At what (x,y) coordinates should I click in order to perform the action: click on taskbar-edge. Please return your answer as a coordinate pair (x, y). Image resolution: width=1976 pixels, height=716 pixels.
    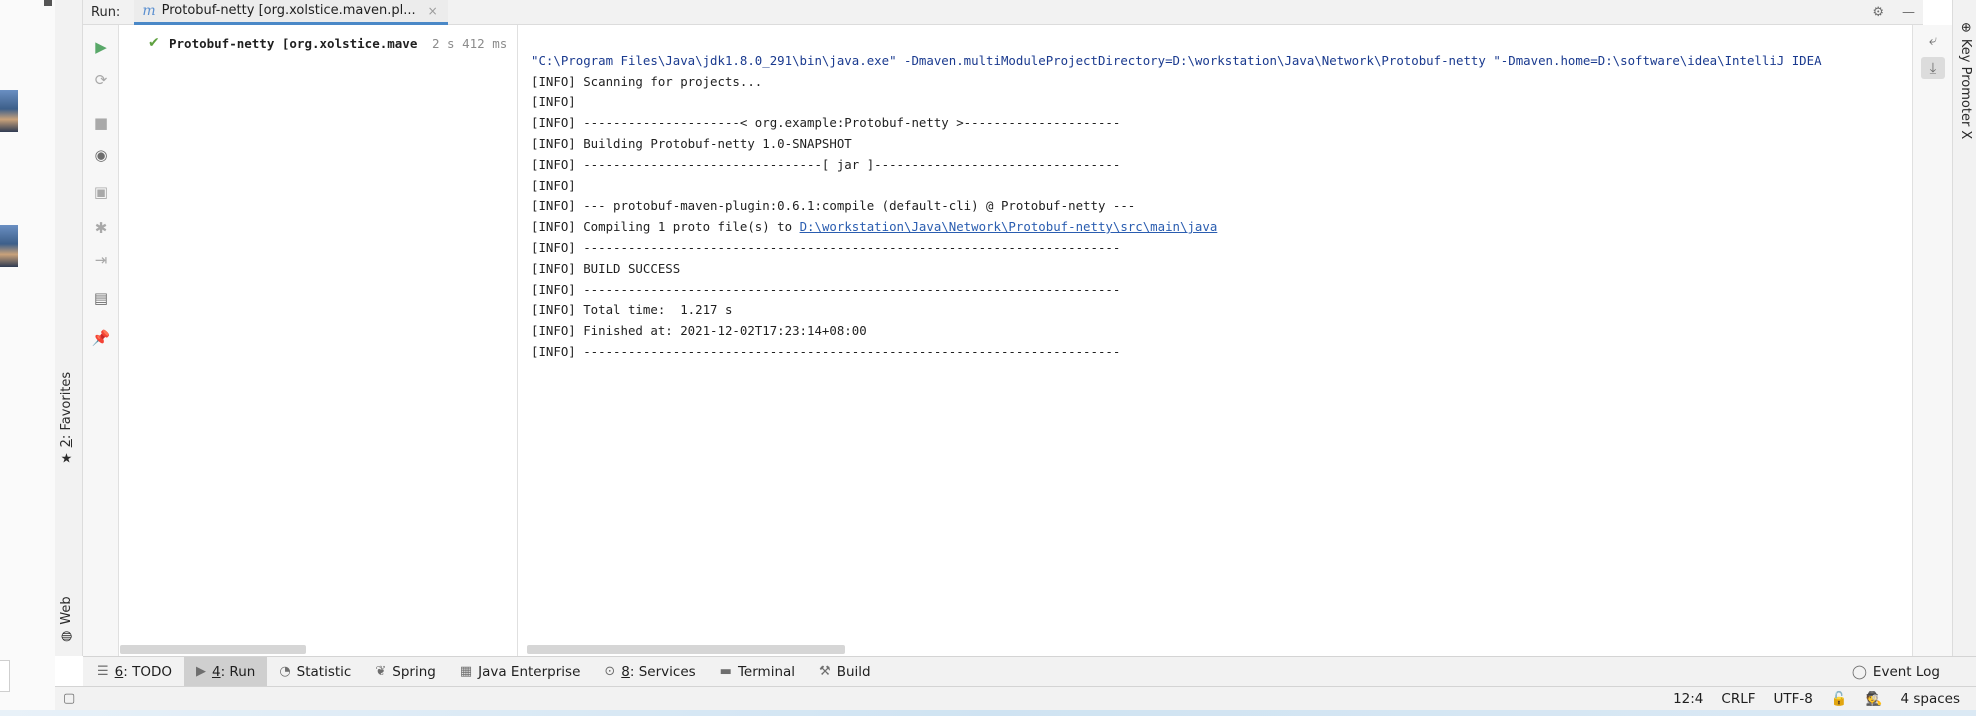
    Looking at the image, I should click on (988, 713).